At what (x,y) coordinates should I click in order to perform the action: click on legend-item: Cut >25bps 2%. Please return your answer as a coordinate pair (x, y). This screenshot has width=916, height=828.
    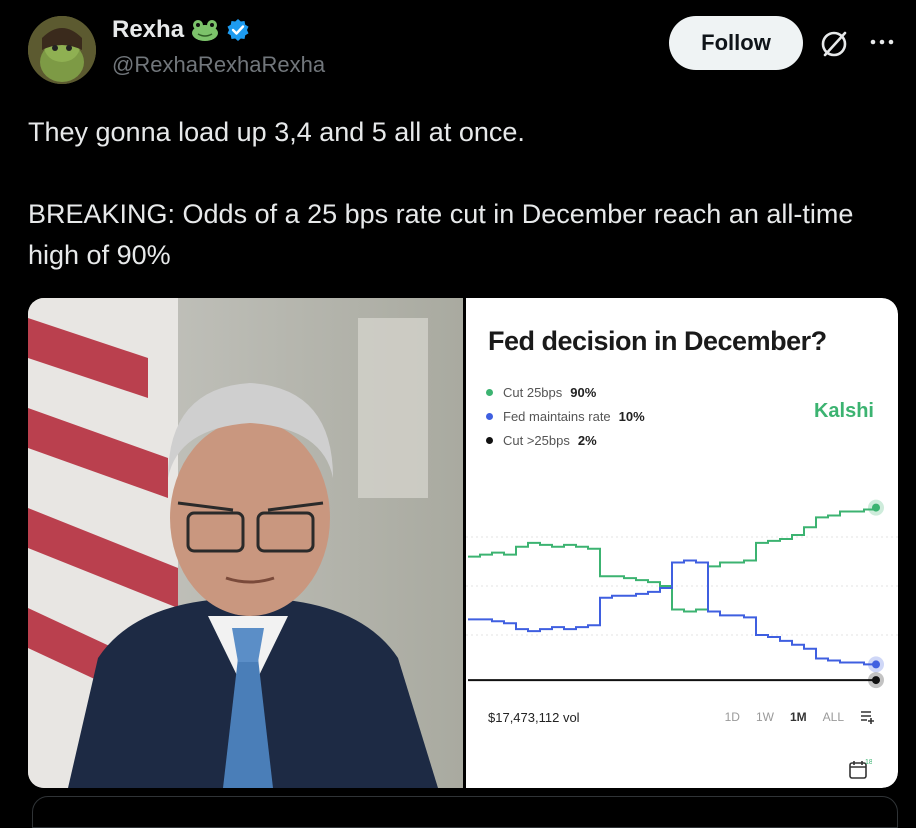
    Looking at the image, I should click on (565, 440).